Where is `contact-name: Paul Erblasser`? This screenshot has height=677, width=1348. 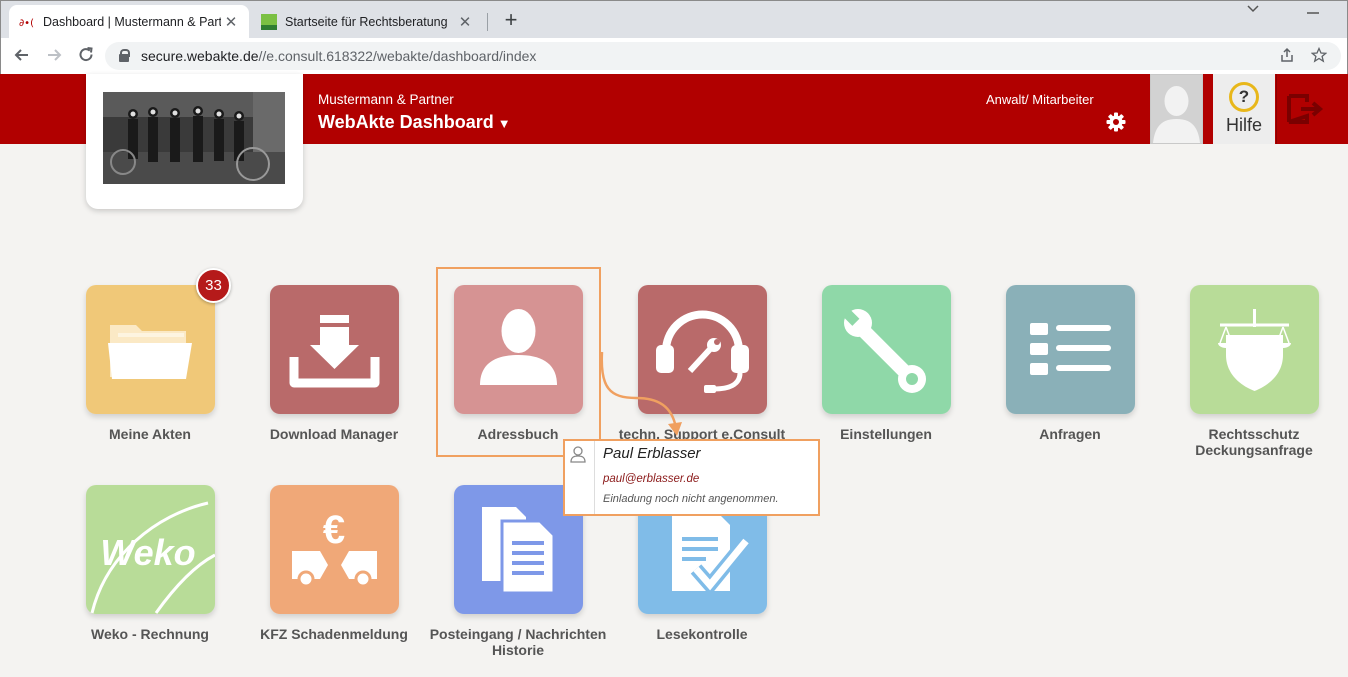
contact-name: Paul Erblasser is located at coordinates (652, 453).